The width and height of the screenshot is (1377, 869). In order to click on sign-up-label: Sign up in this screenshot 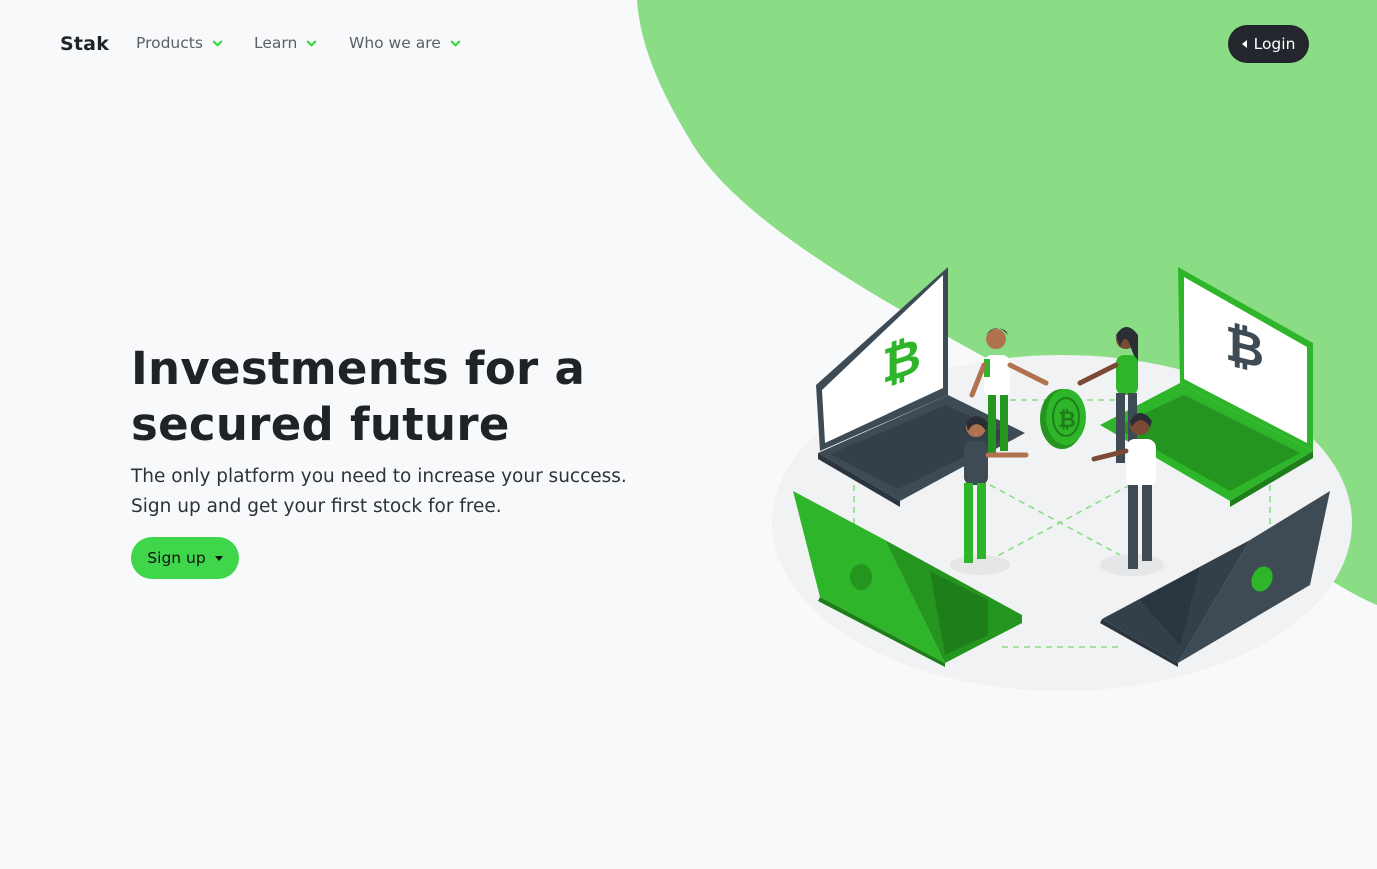, I will do `click(176, 558)`.